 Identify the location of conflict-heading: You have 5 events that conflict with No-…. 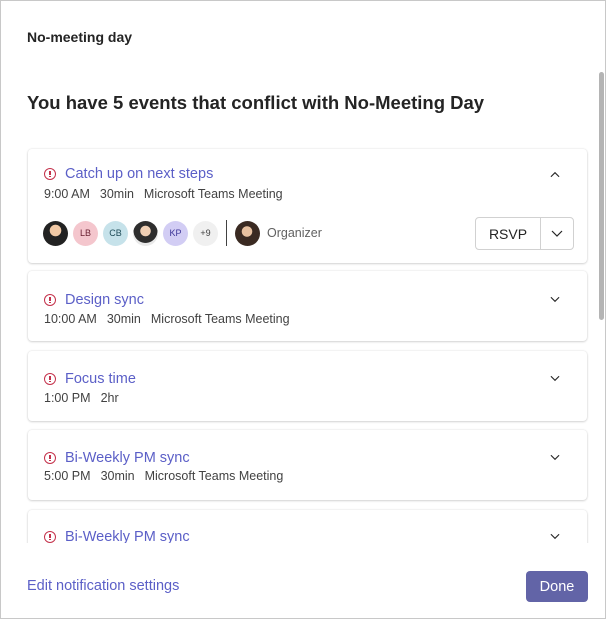
(256, 102).